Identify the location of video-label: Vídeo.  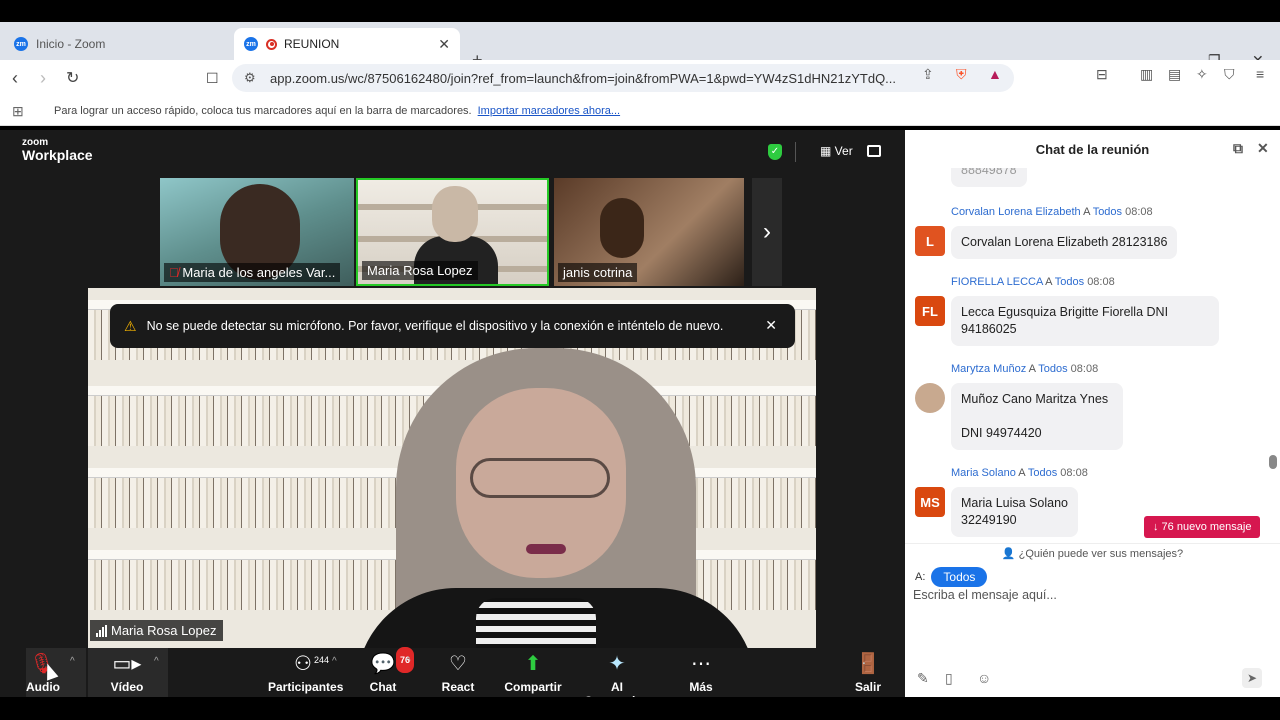
(127, 687).